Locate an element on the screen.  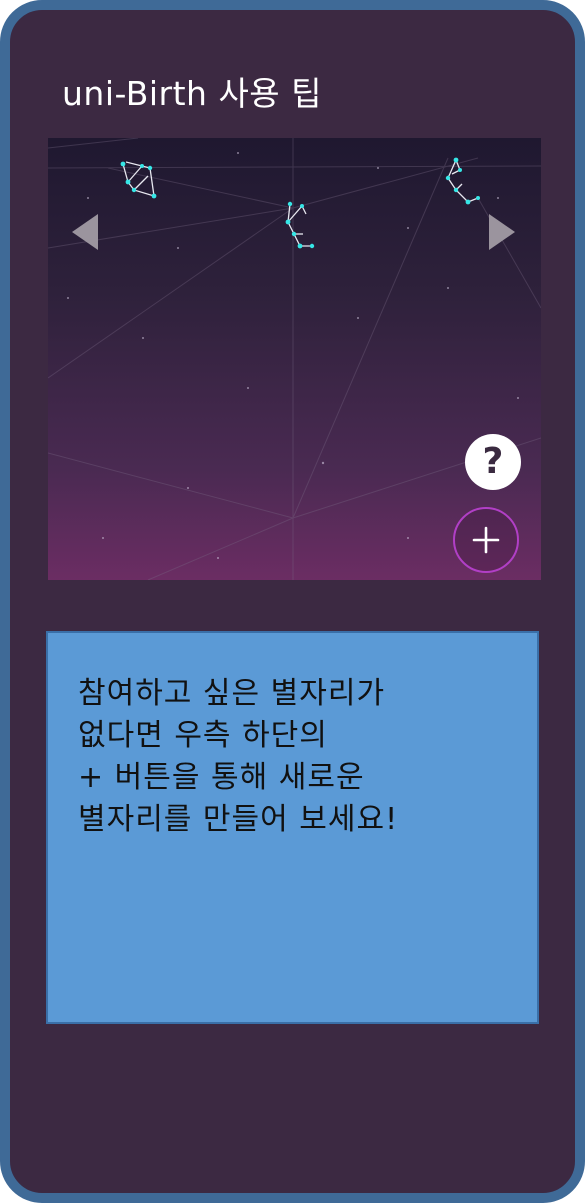
tip-line: 별자리를 만들어 보세요! is located at coordinates (238, 819).